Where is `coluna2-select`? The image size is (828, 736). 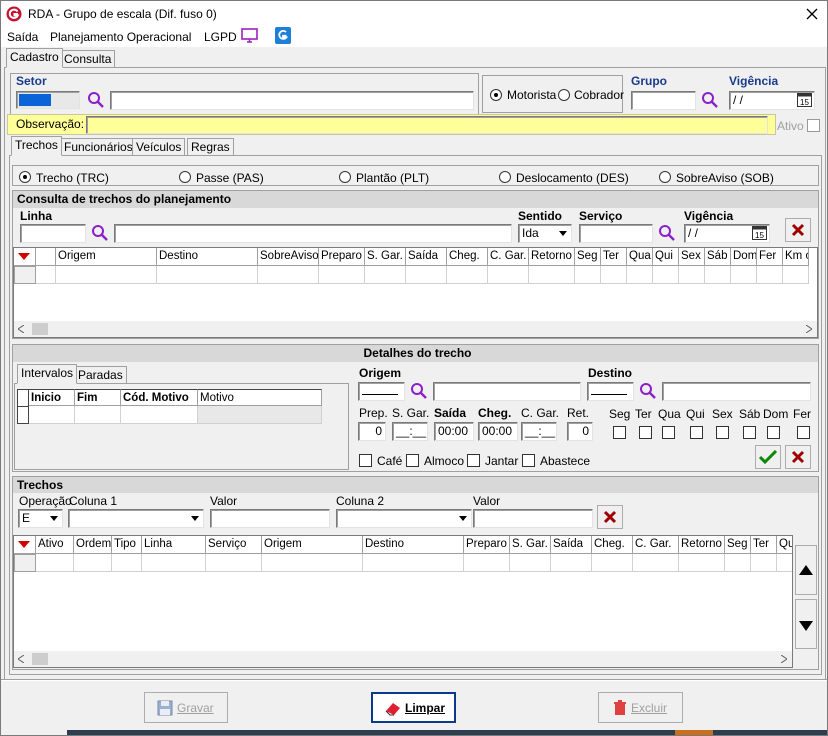
coluna2-select is located at coordinates (404, 518).